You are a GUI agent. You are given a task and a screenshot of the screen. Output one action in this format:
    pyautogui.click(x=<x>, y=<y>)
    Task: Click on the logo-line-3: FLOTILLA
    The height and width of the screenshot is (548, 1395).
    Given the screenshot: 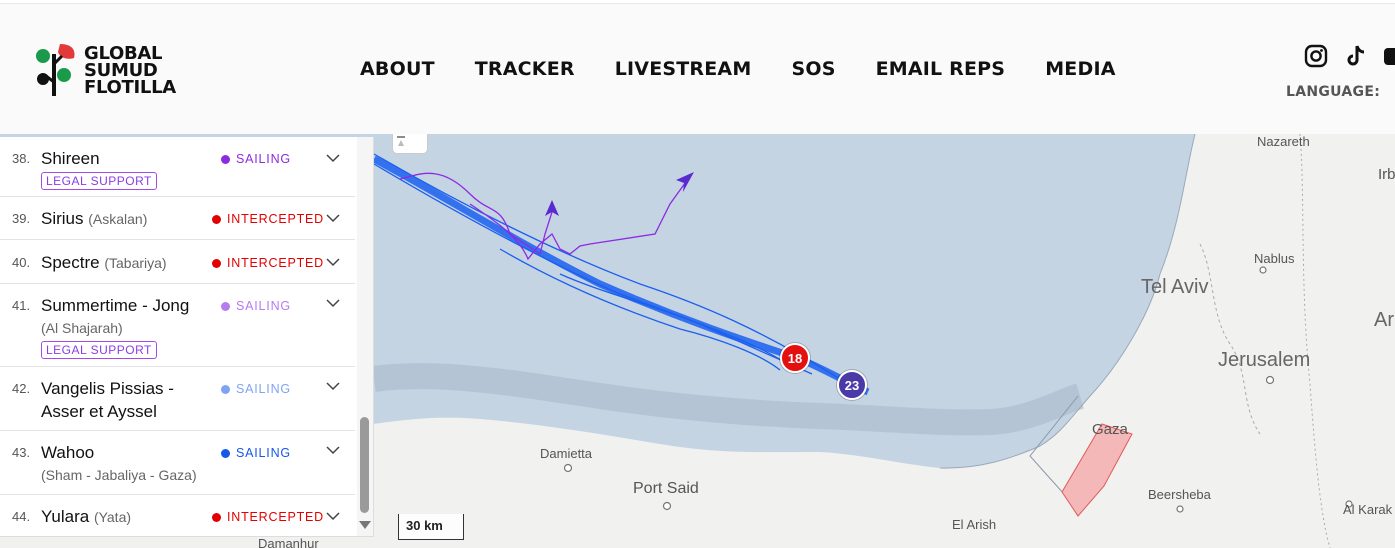 What is the action you would take?
    pyautogui.click(x=130, y=87)
    